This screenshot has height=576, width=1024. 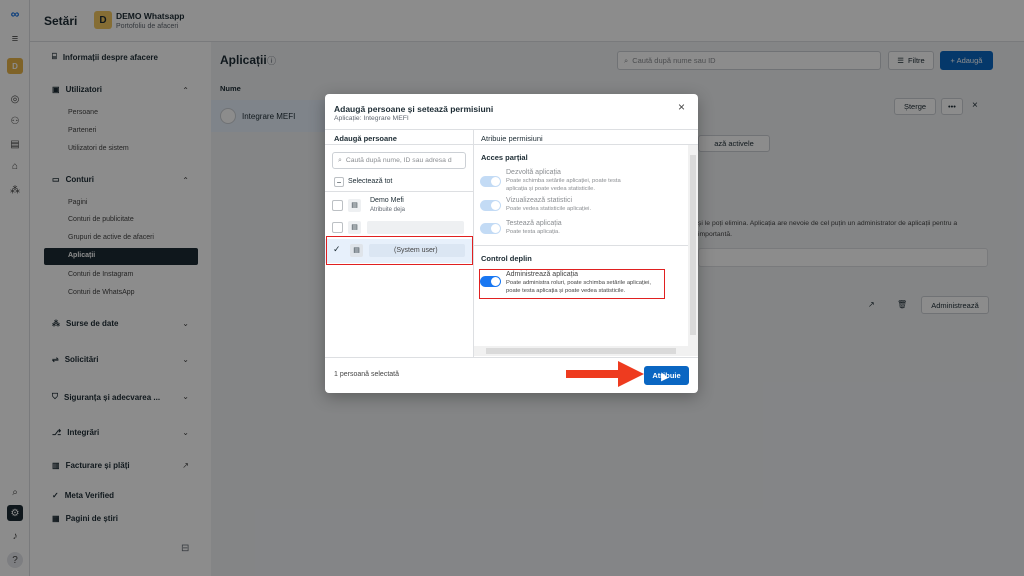 What do you see at coordinates (506, 258) in the screenshot?
I see `full-control-header: Control deplin` at bounding box center [506, 258].